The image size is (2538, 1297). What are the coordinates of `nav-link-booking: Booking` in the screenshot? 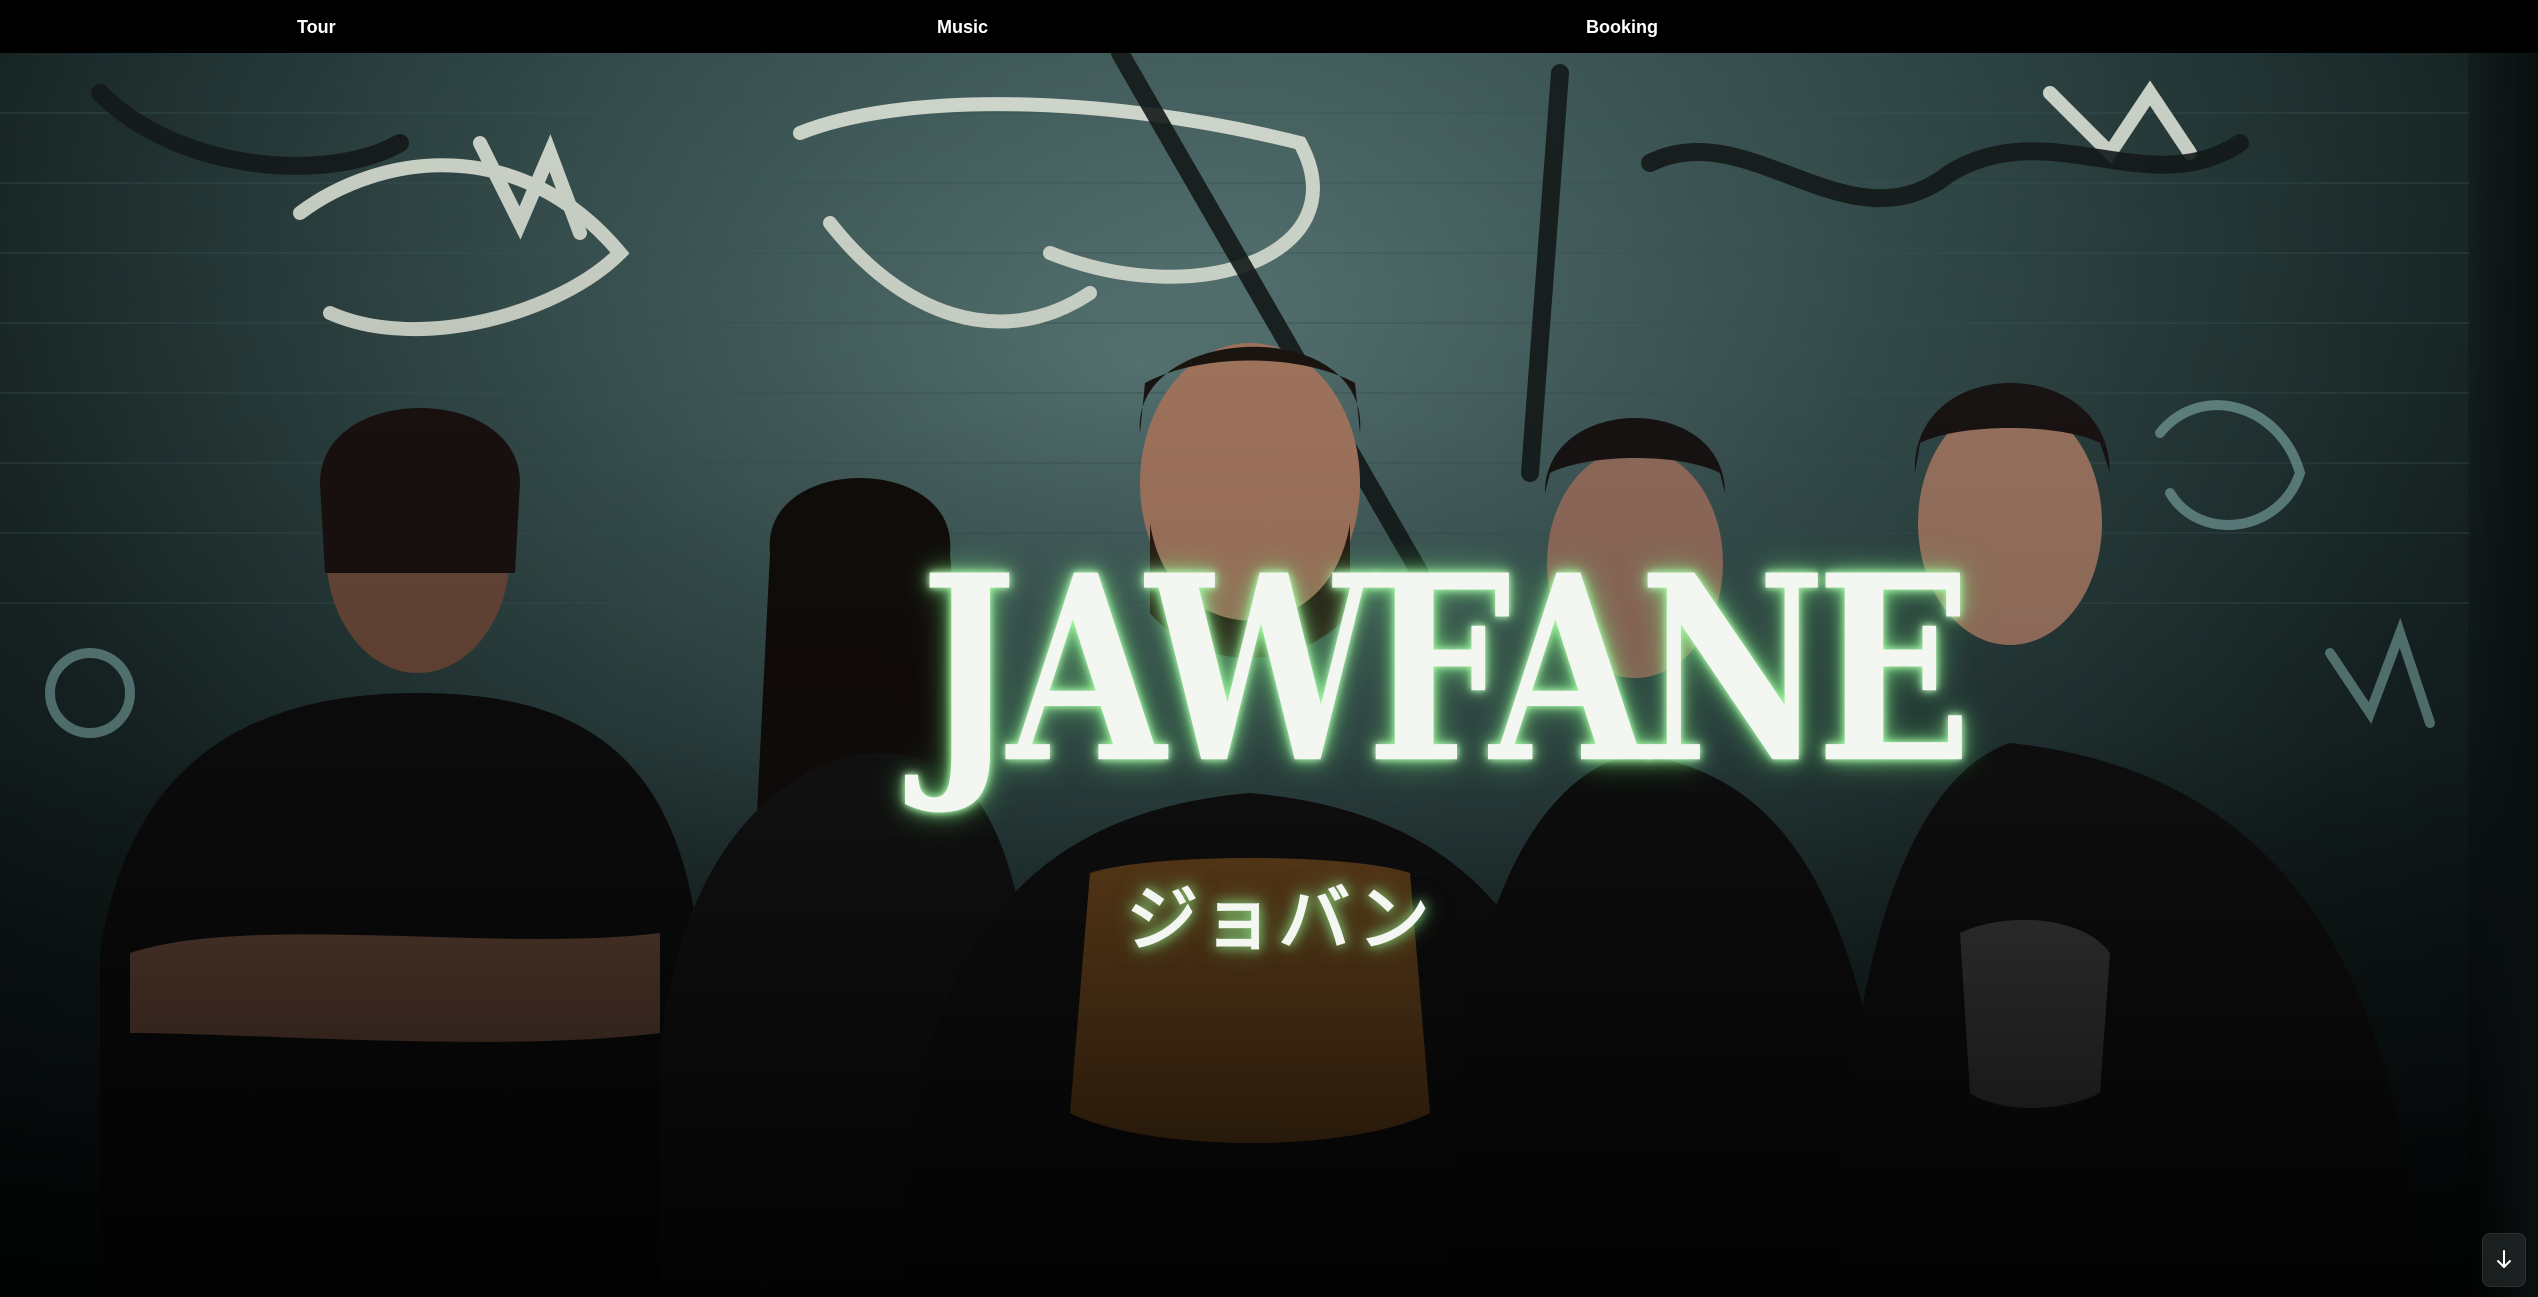 It's located at (1622, 27).